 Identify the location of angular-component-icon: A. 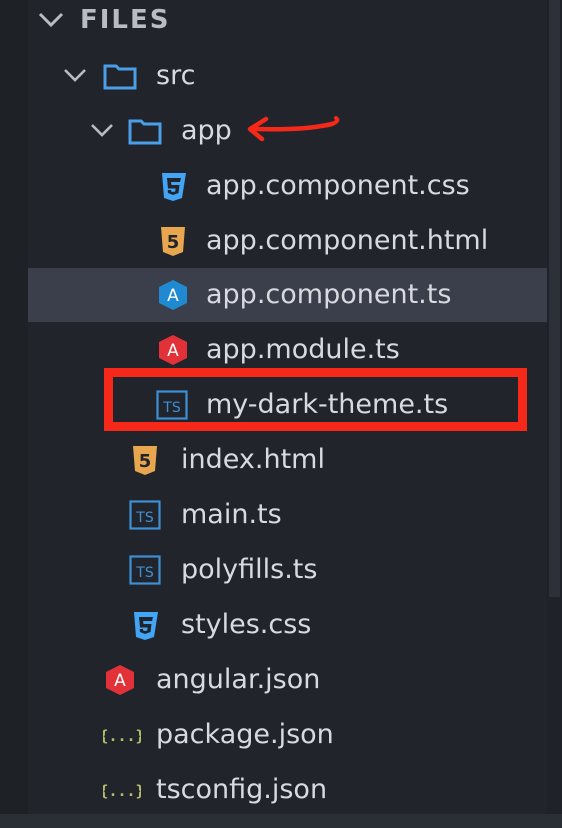
(173, 295).